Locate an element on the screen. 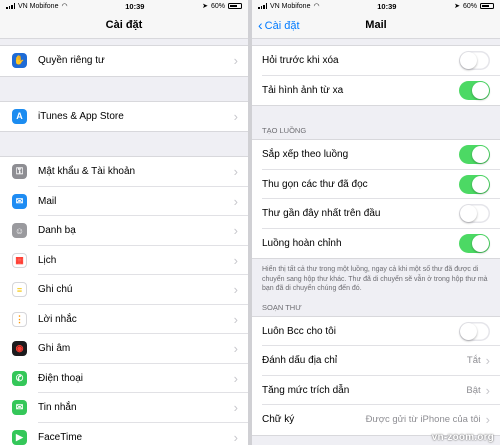 This screenshot has width=500, height=445. page-title: Cài đặt is located at coordinates (124, 25).